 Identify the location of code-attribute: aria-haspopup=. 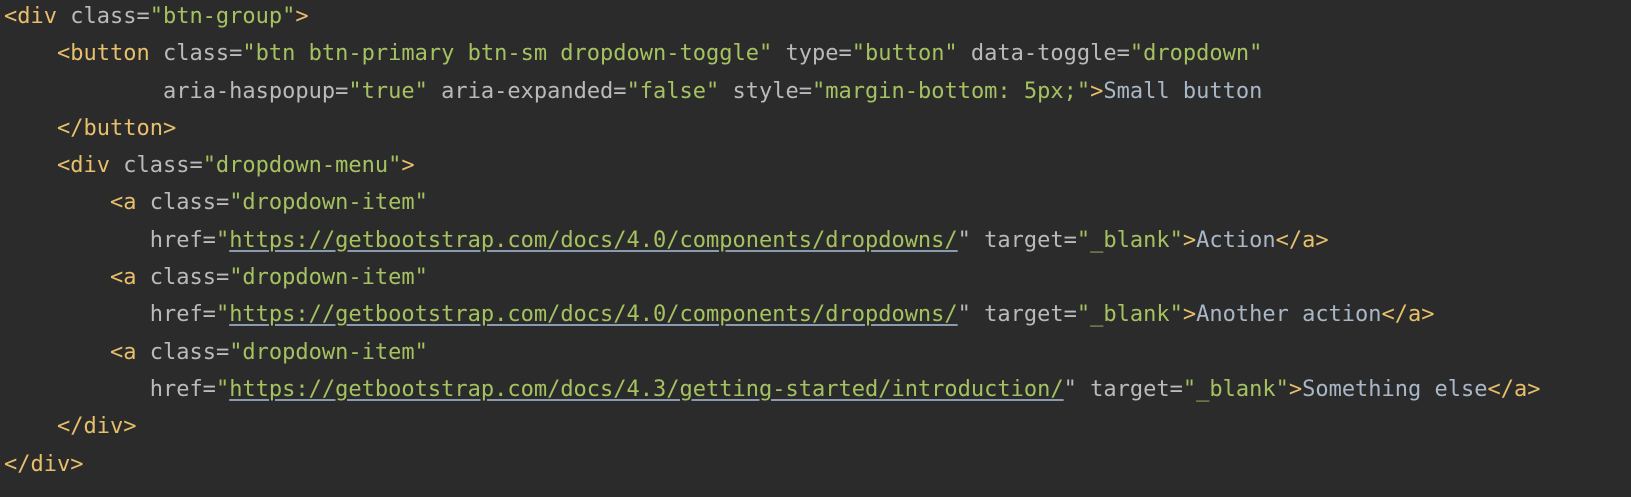
(255, 91).